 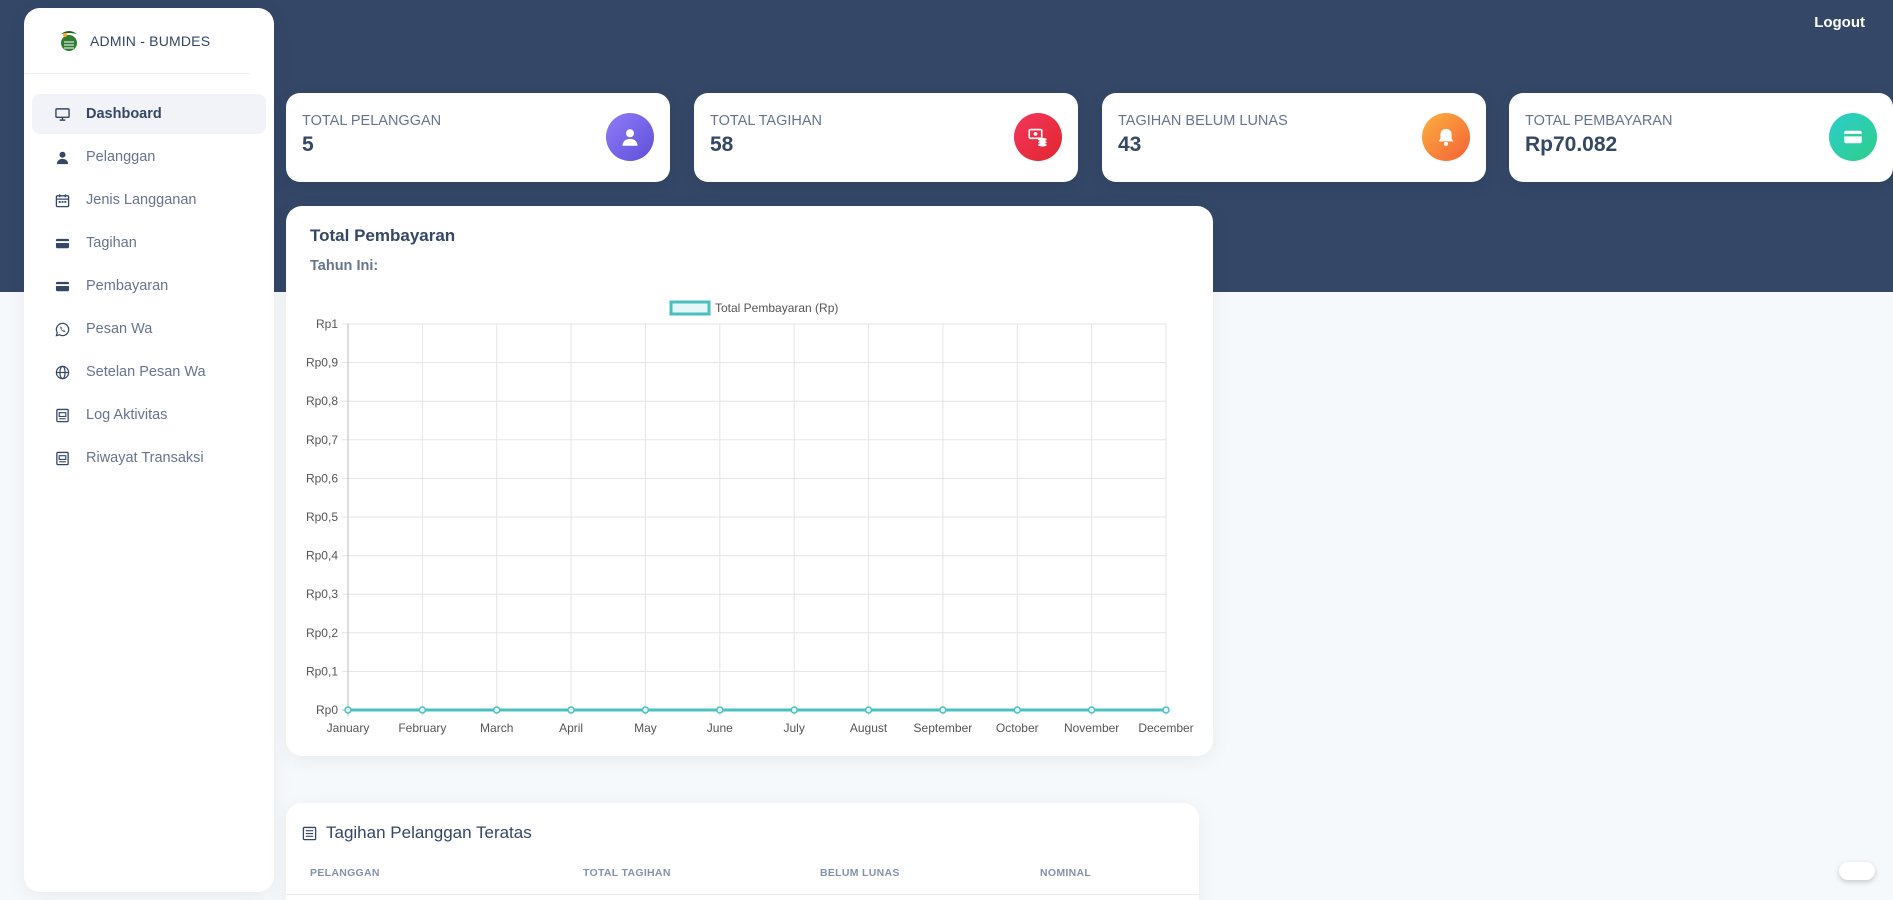 I want to click on y-tick-label: Rp0,5, so click(x=322, y=517).